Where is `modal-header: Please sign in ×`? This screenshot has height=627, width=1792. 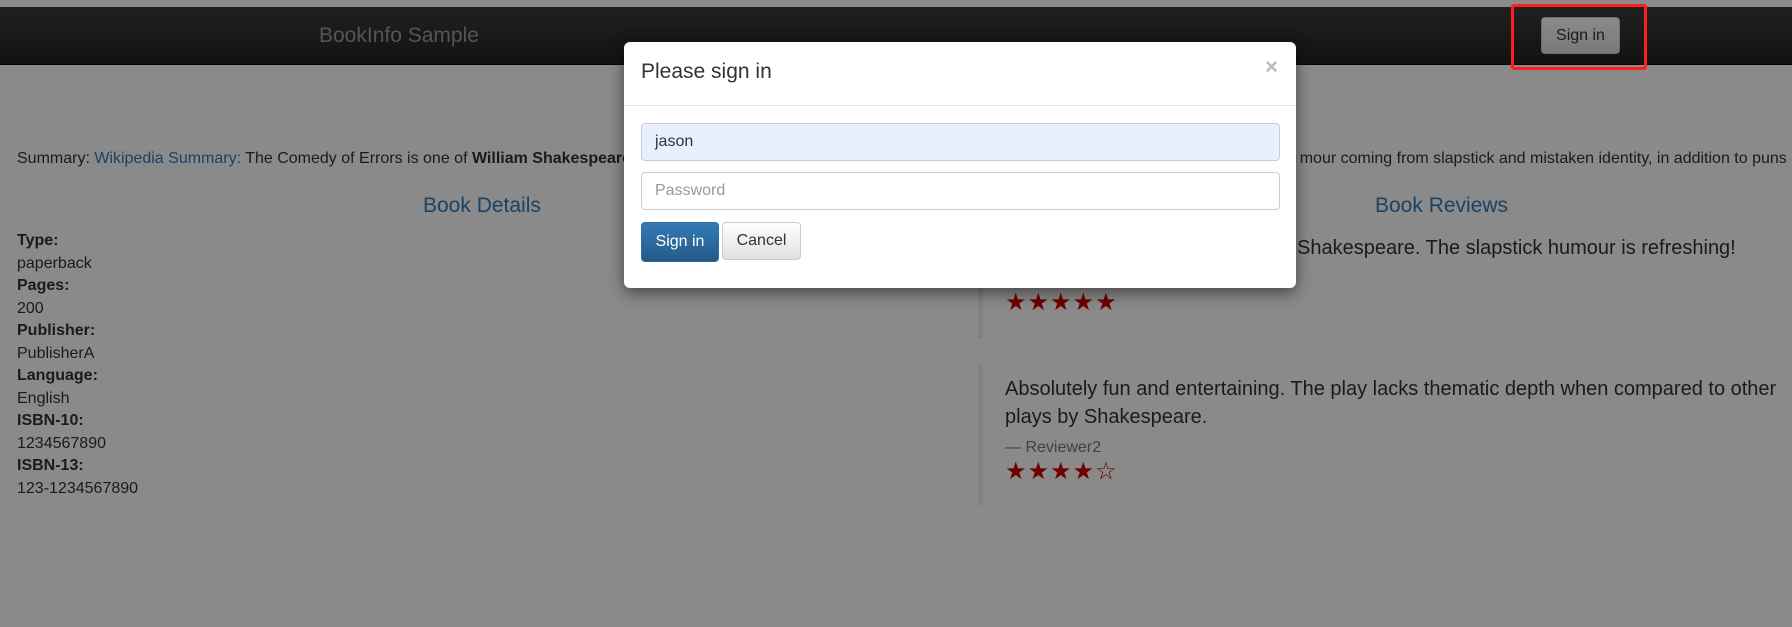
modal-header: Please sign in × is located at coordinates (960, 74).